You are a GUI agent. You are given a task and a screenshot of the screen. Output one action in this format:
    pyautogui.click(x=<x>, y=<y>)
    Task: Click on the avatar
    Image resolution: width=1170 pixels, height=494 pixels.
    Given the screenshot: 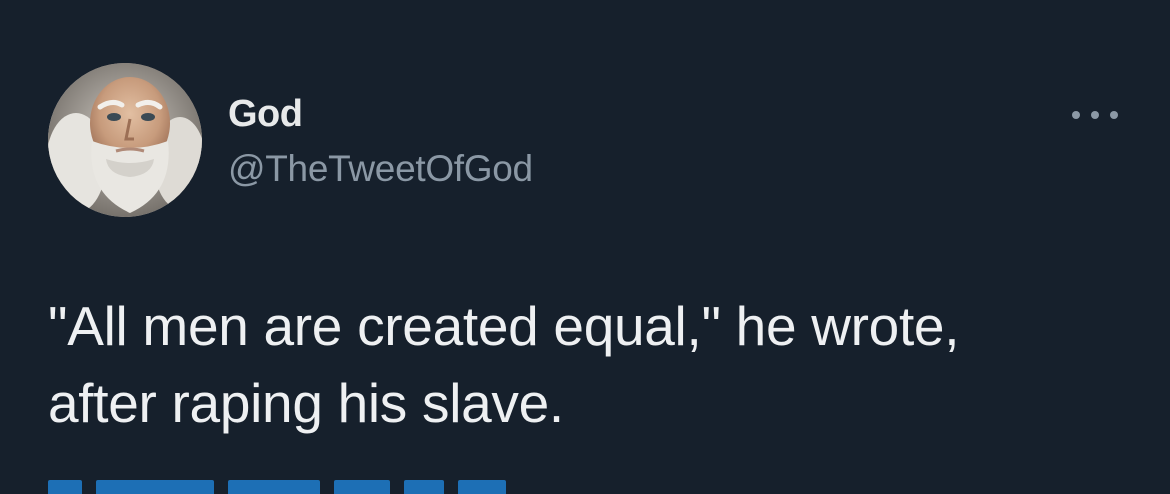 What is the action you would take?
    pyautogui.click(x=125, y=140)
    